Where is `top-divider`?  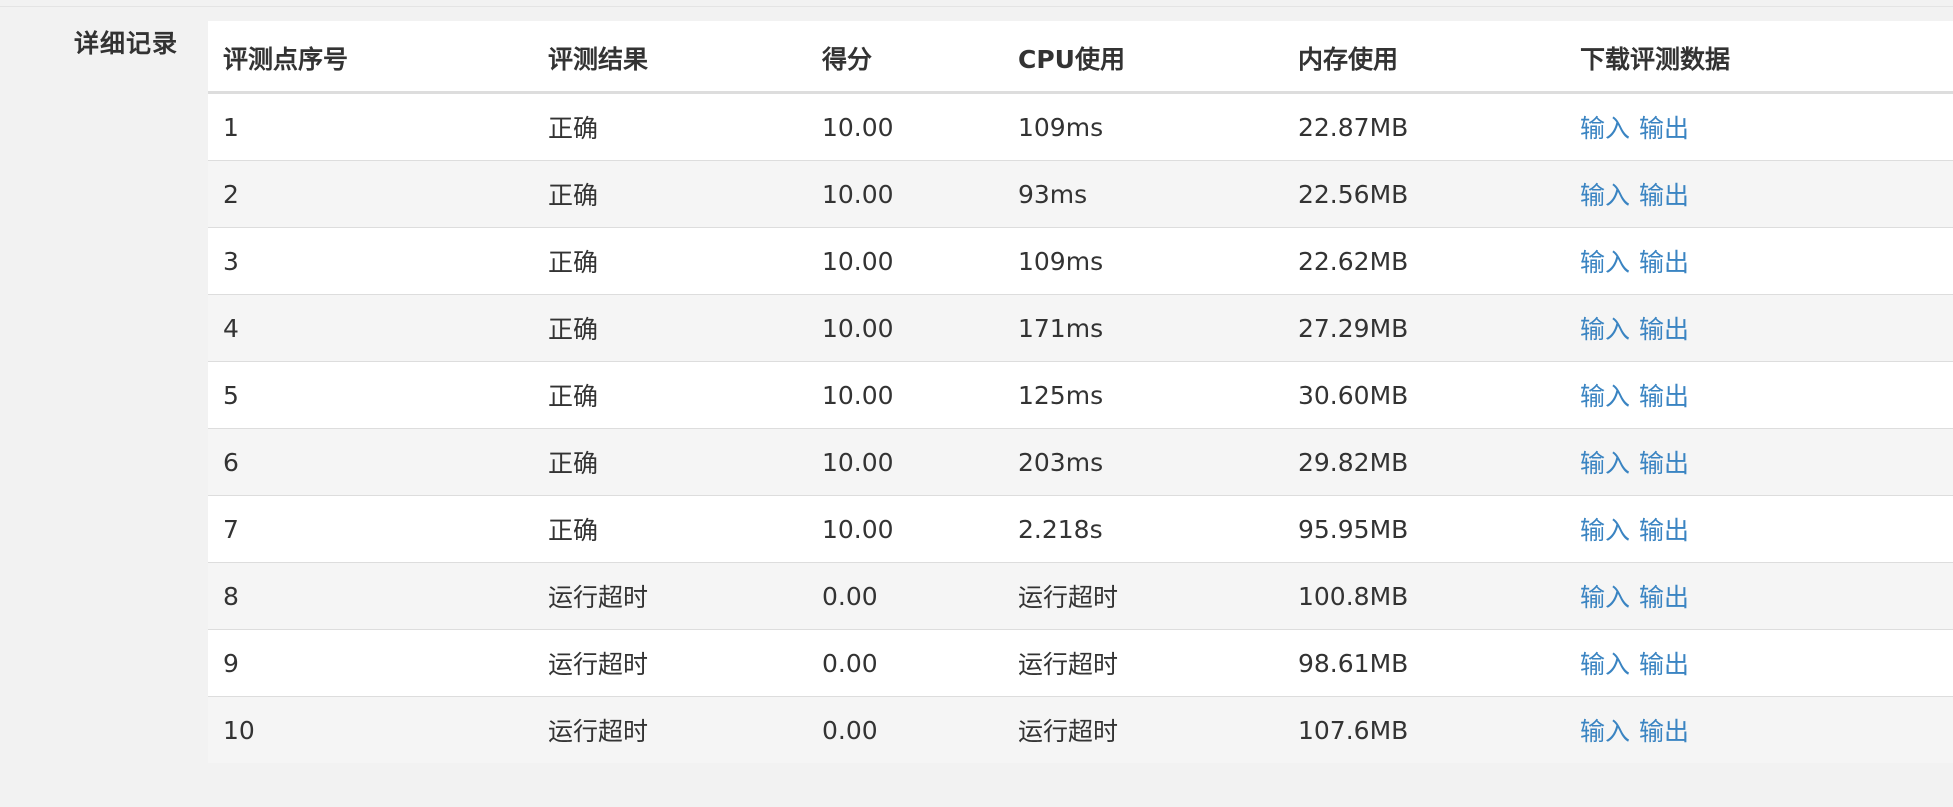 top-divider is located at coordinates (976, 6).